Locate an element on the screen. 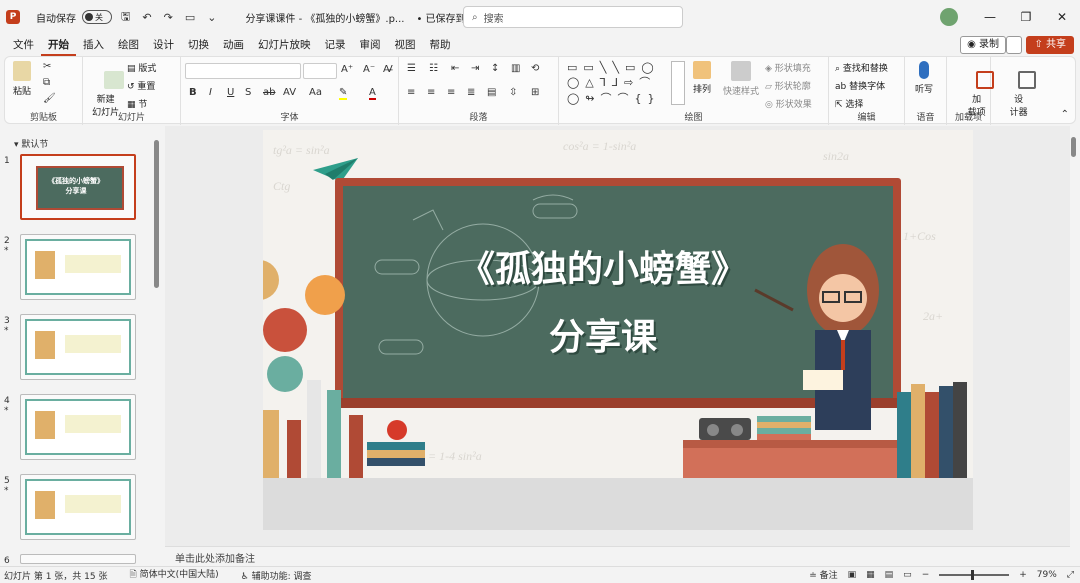  tab-5: 切换 is located at coordinates (198, 45).